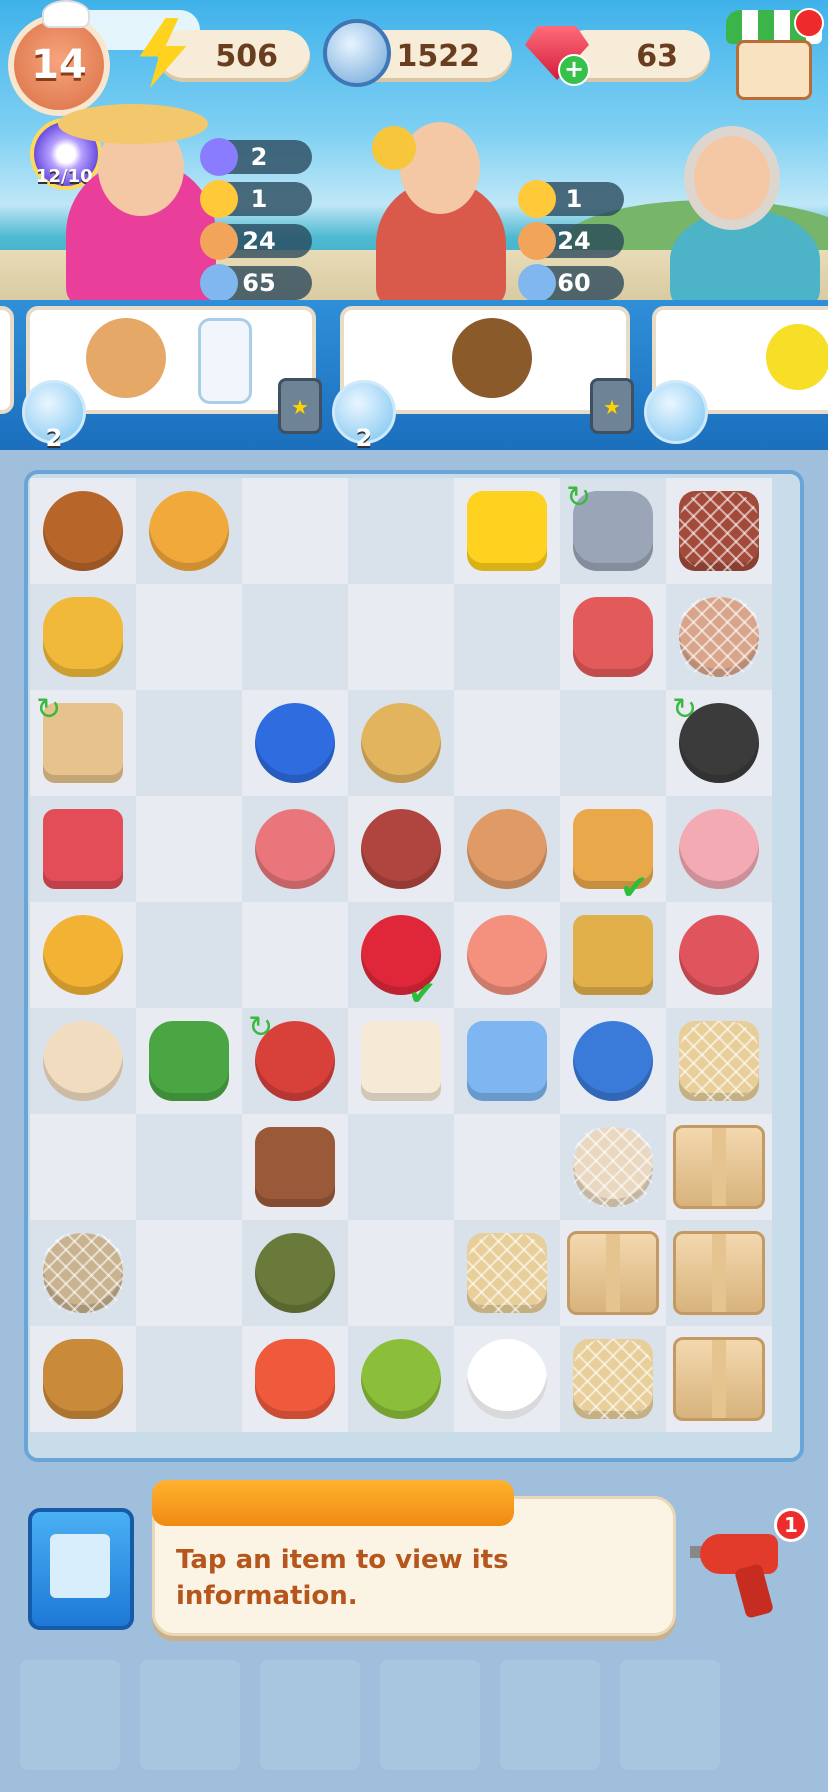 The height and width of the screenshot is (1792, 828). I want to click on add-gems-button: +, so click(574, 70).